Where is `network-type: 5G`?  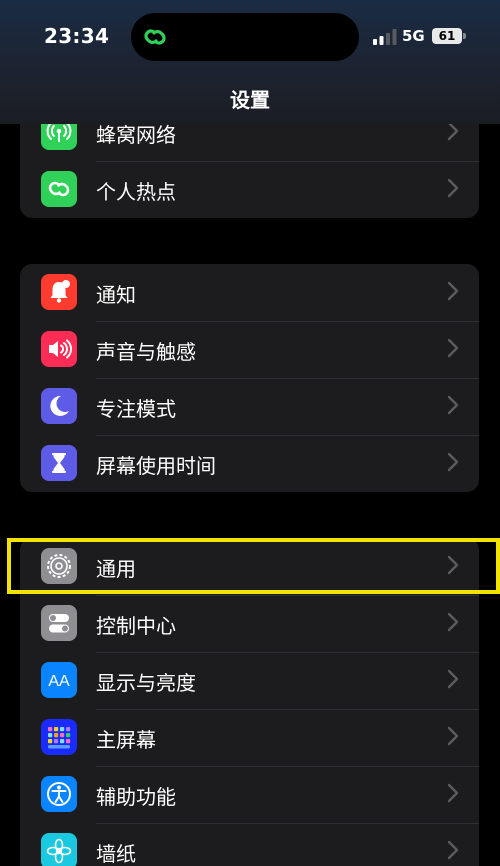 network-type: 5G is located at coordinates (413, 36).